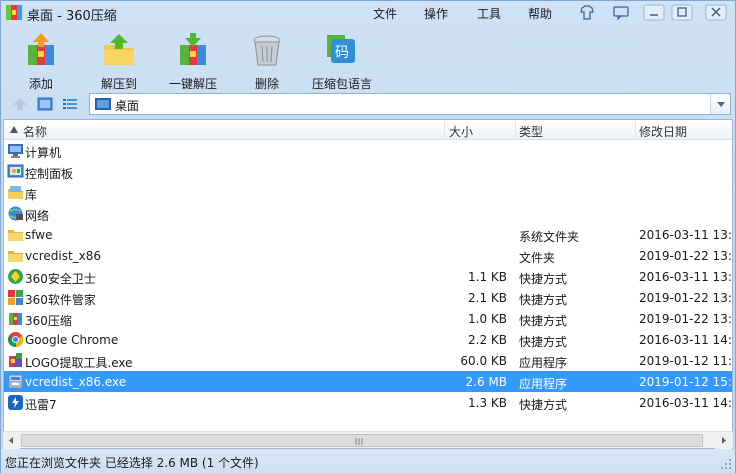 This screenshot has height=473, width=736. Describe the element at coordinates (72, 16) in the screenshot. I see `window-title: 桌面 - 360压缩` at that location.